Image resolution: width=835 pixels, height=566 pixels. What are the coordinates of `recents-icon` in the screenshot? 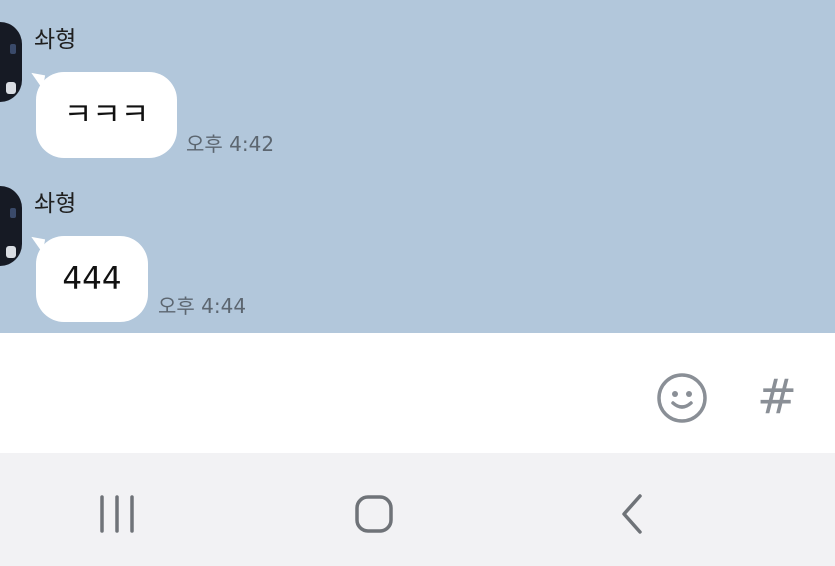 It's located at (117, 514).